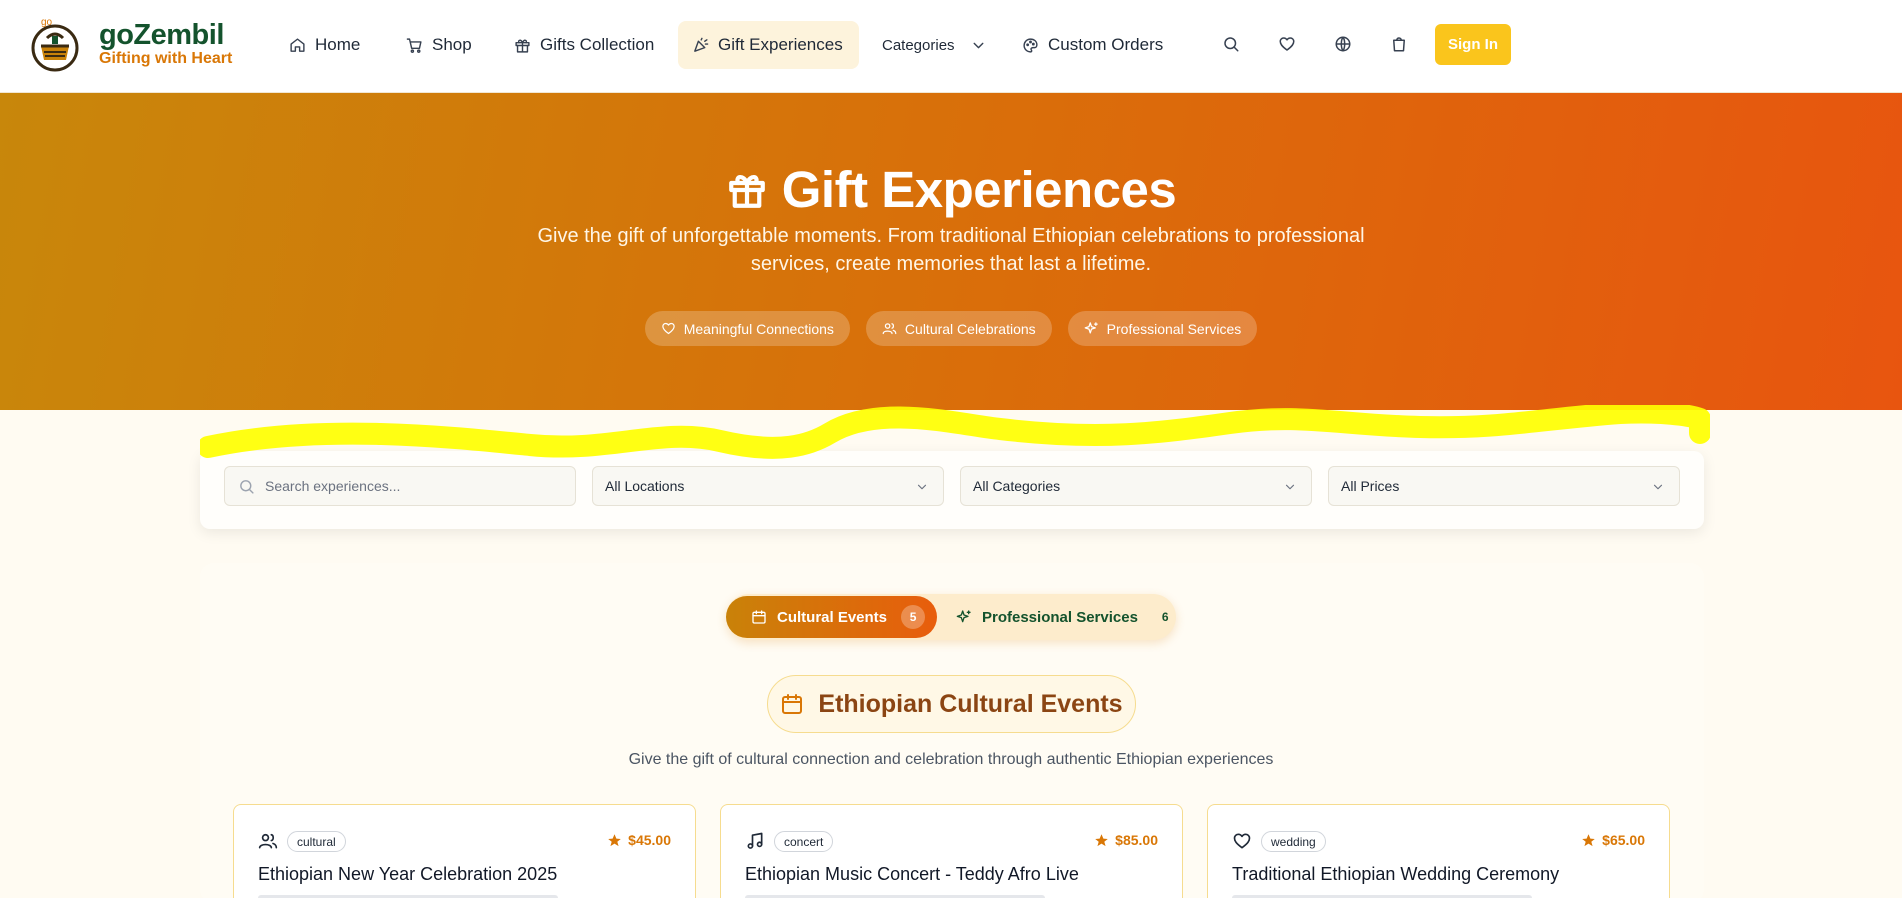 Image resolution: width=1902 pixels, height=898 pixels. What do you see at coordinates (408, 874) in the screenshot?
I see `card-title: Ethiopian New Year Celebration 2025` at bounding box center [408, 874].